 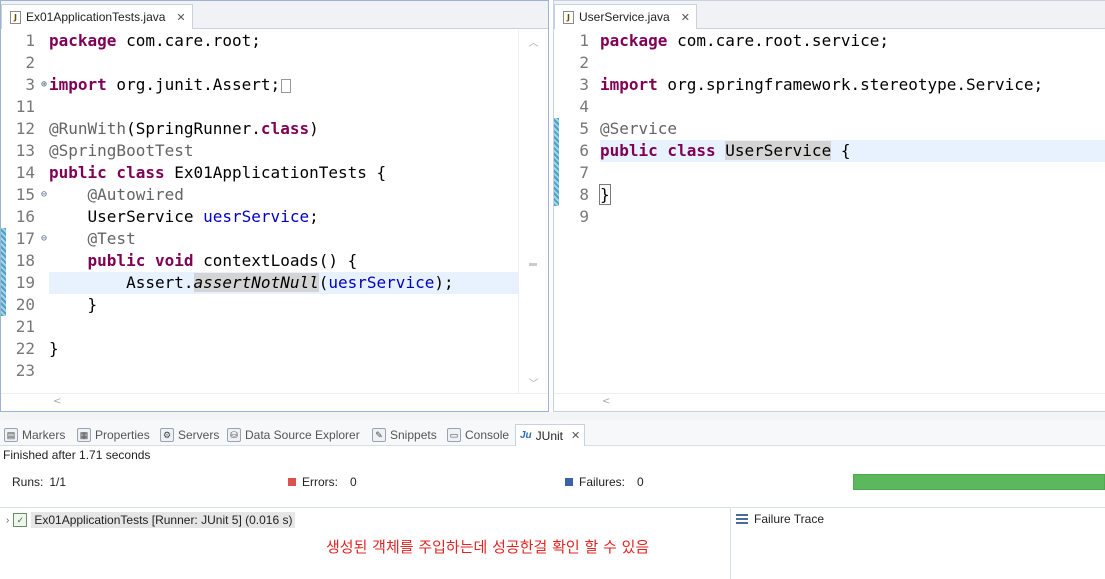 I want to click on code-line: @RunWith(SpringRunner.class), so click(x=283, y=129).